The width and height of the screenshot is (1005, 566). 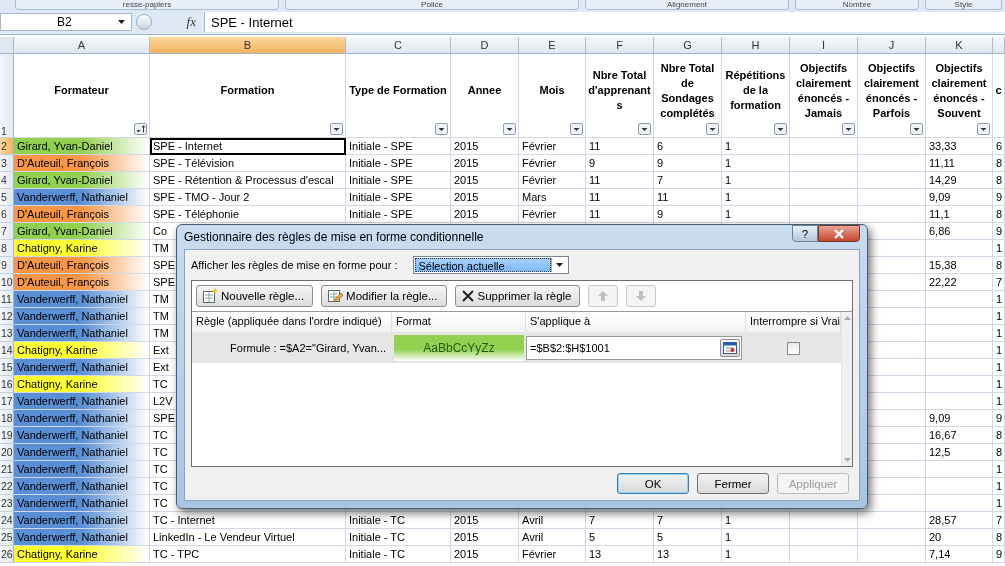 I want to click on column-letter: K, so click(x=959, y=45).